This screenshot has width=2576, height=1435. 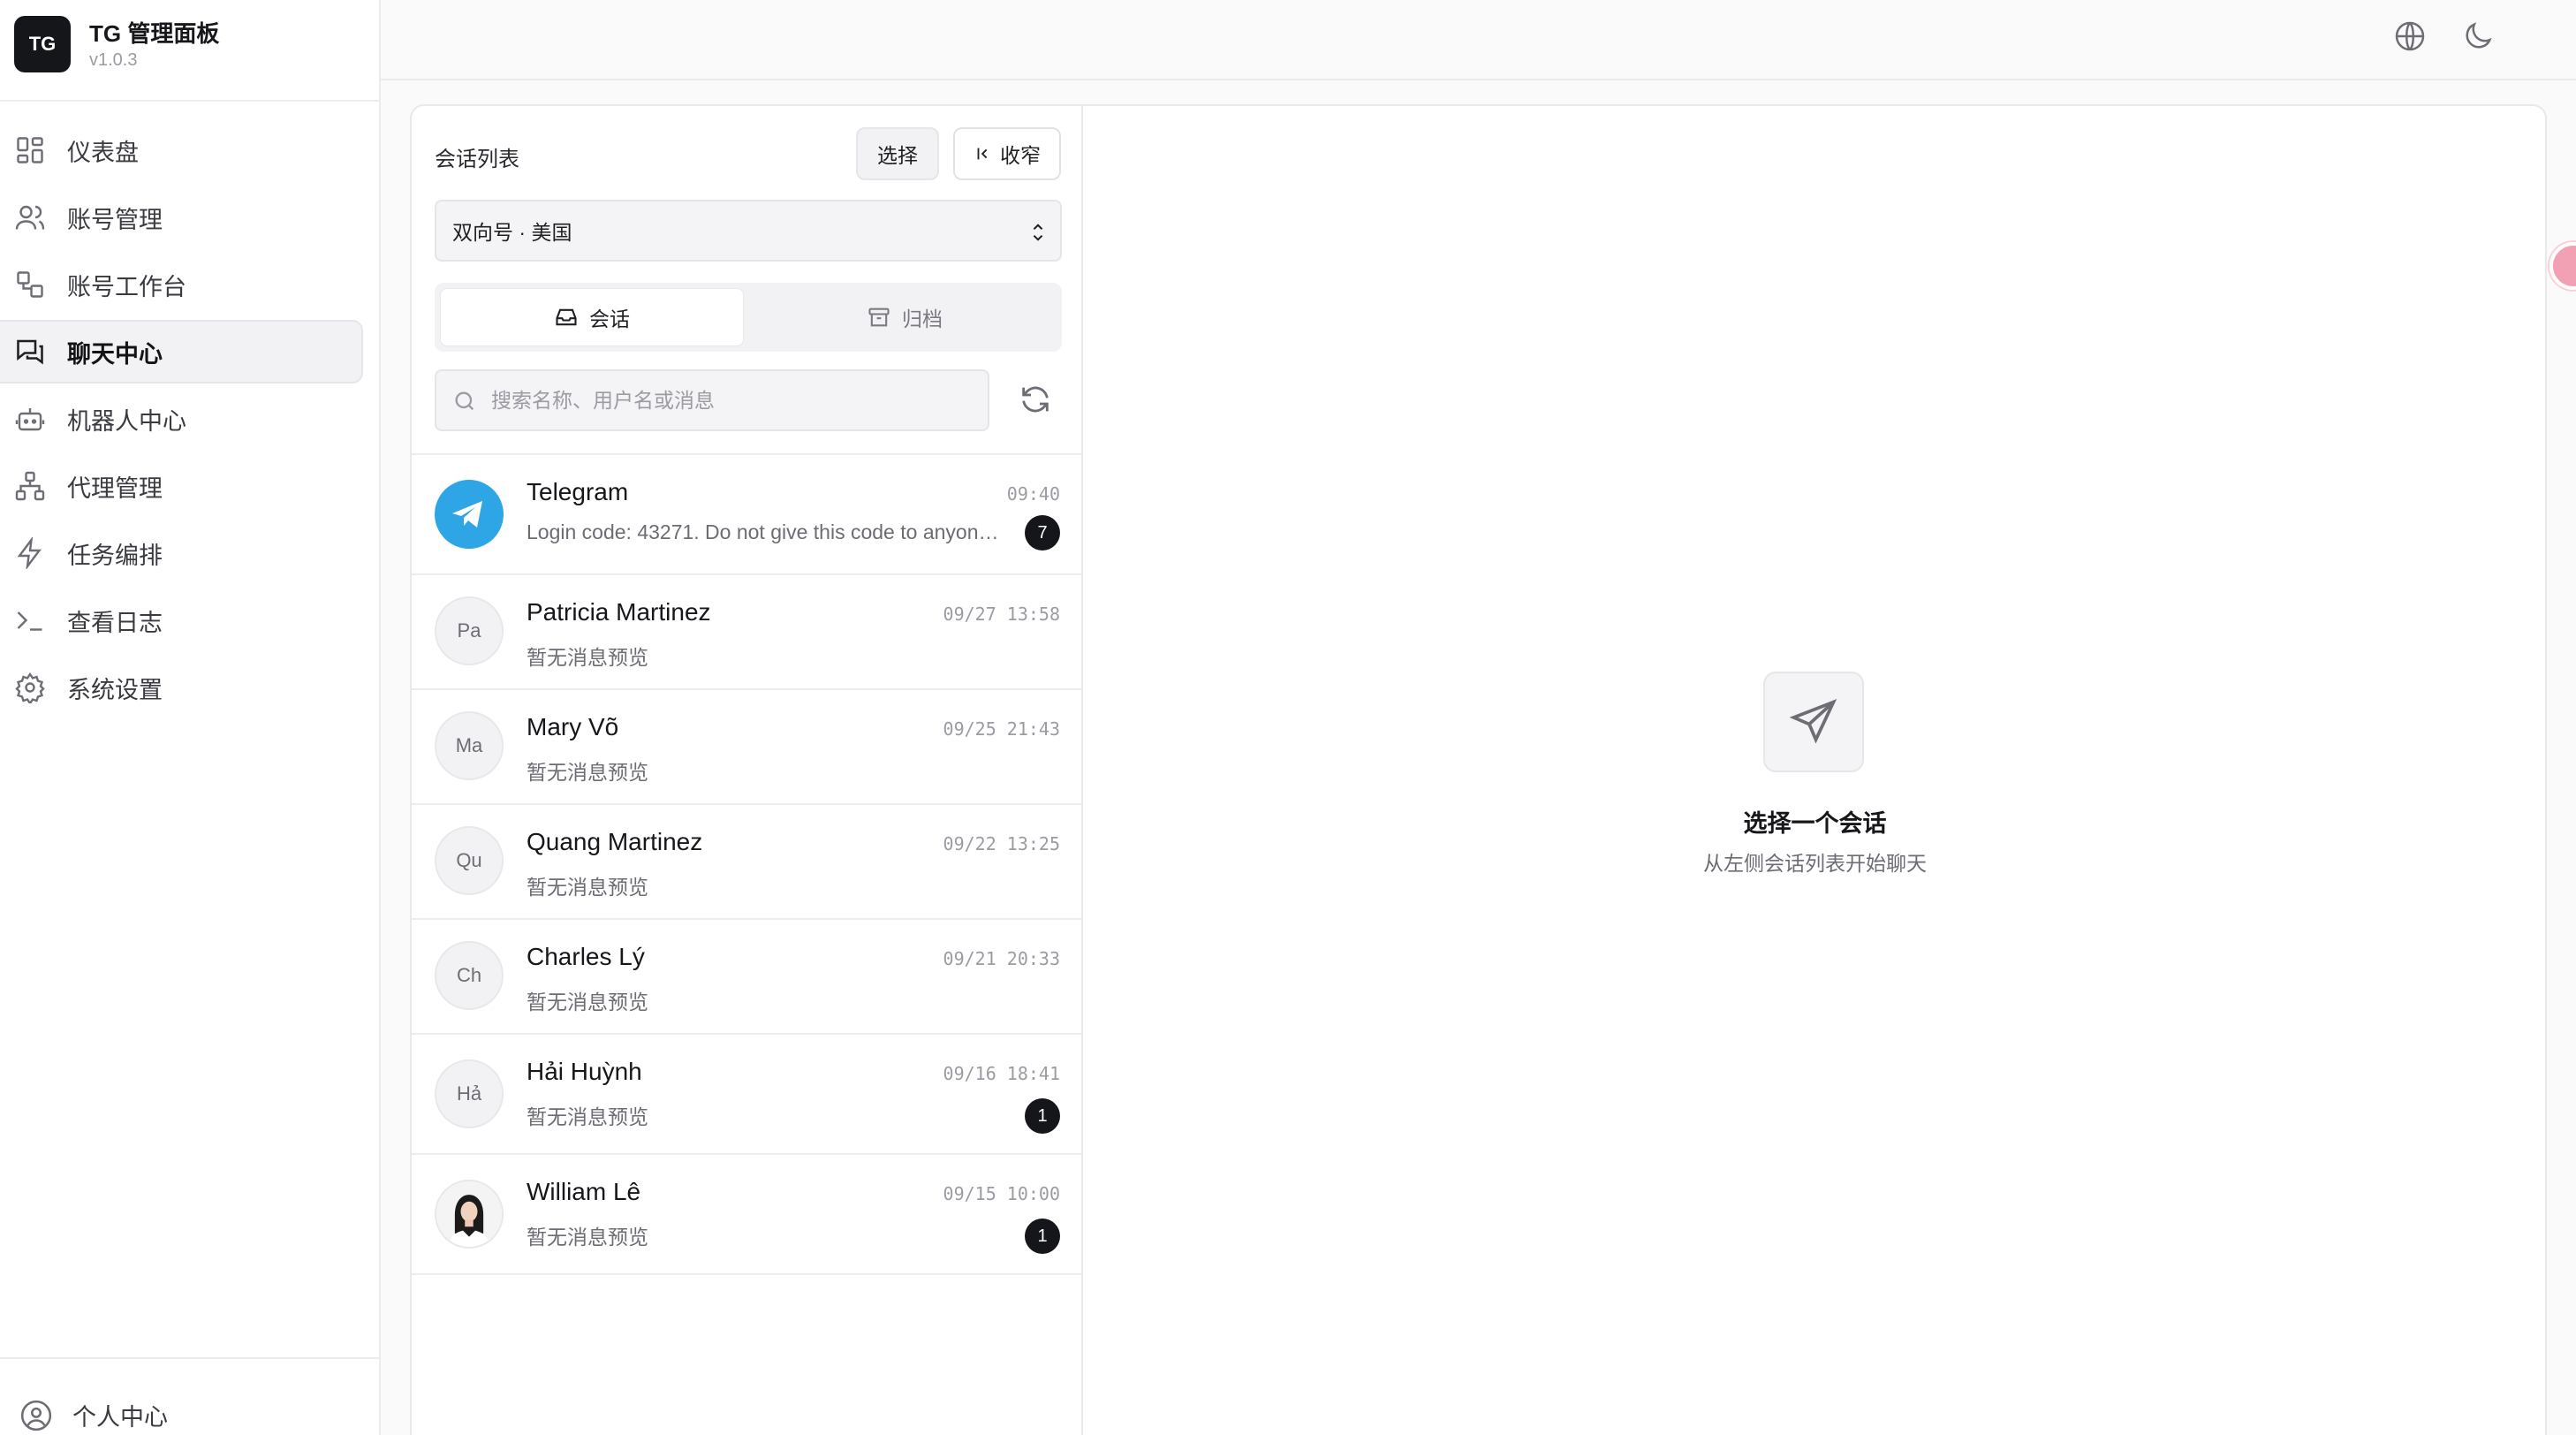 What do you see at coordinates (1001, 1073) in the screenshot?
I see `conversation-time: 09/16 18:41` at bounding box center [1001, 1073].